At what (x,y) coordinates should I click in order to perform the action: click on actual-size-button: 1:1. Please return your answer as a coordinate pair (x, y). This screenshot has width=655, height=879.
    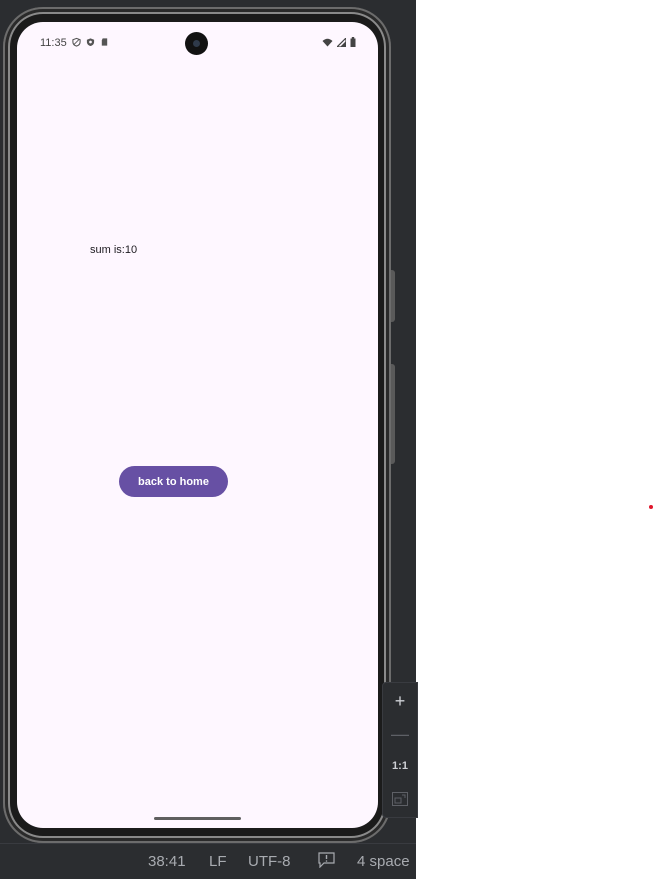
    Looking at the image, I should click on (400, 766).